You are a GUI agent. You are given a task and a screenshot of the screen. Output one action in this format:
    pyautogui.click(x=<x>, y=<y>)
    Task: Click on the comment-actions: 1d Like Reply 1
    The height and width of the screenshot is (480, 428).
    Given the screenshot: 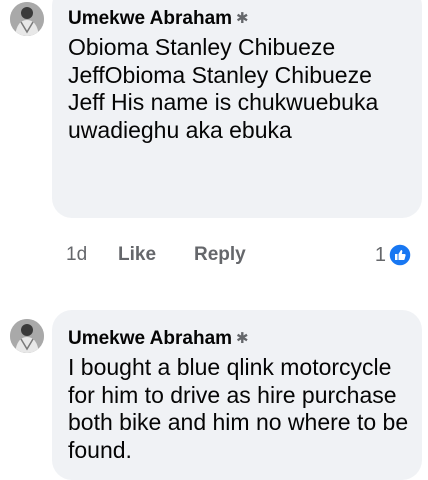 What is the action you would take?
    pyautogui.click(x=239, y=255)
    